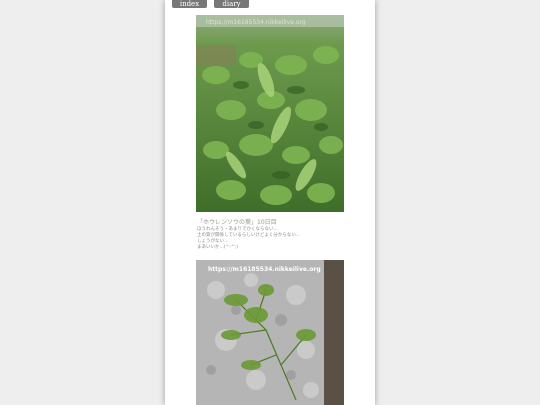 This screenshot has width=540, height=405. I want to click on spinach-leaves-image: https://m16185534.nikkeilive.org, so click(270, 113).